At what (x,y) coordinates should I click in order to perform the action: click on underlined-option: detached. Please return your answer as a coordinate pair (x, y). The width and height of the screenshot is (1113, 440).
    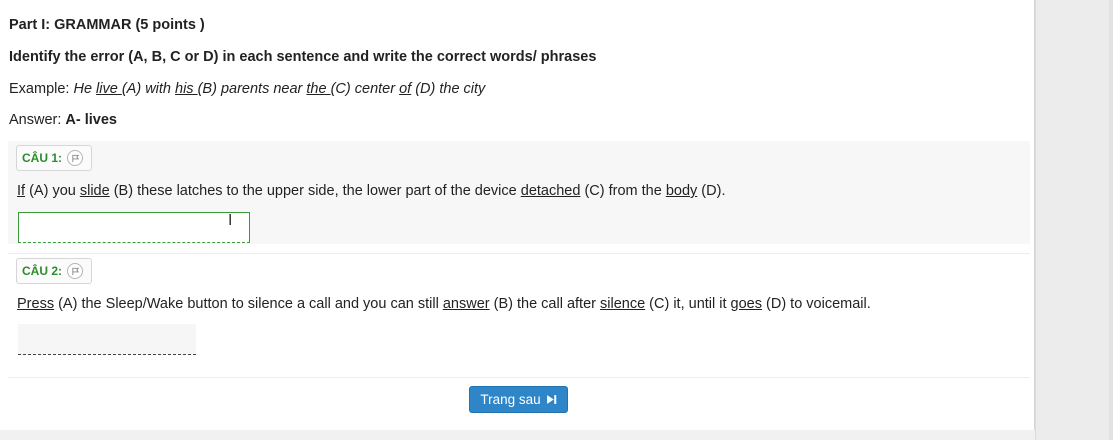
    Looking at the image, I should click on (550, 191).